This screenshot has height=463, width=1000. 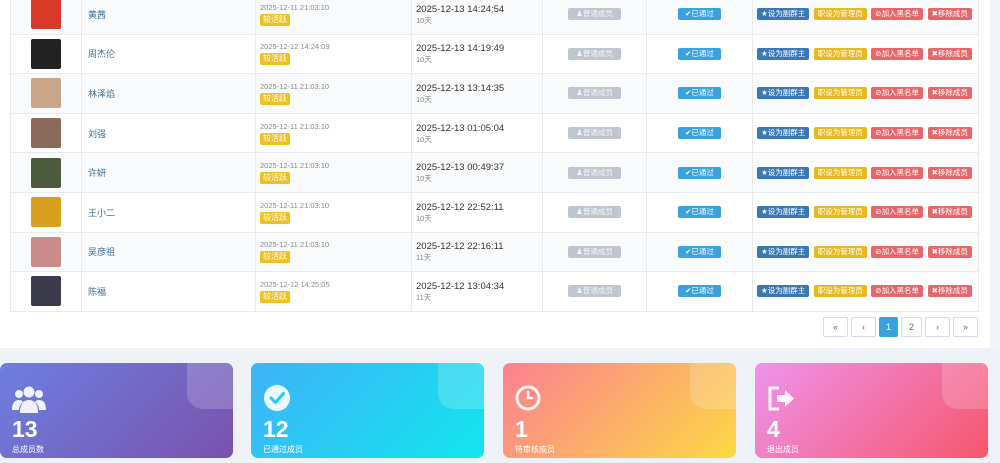 What do you see at coordinates (528, 398) in the screenshot?
I see `clock-icon` at bounding box center [528, 398].